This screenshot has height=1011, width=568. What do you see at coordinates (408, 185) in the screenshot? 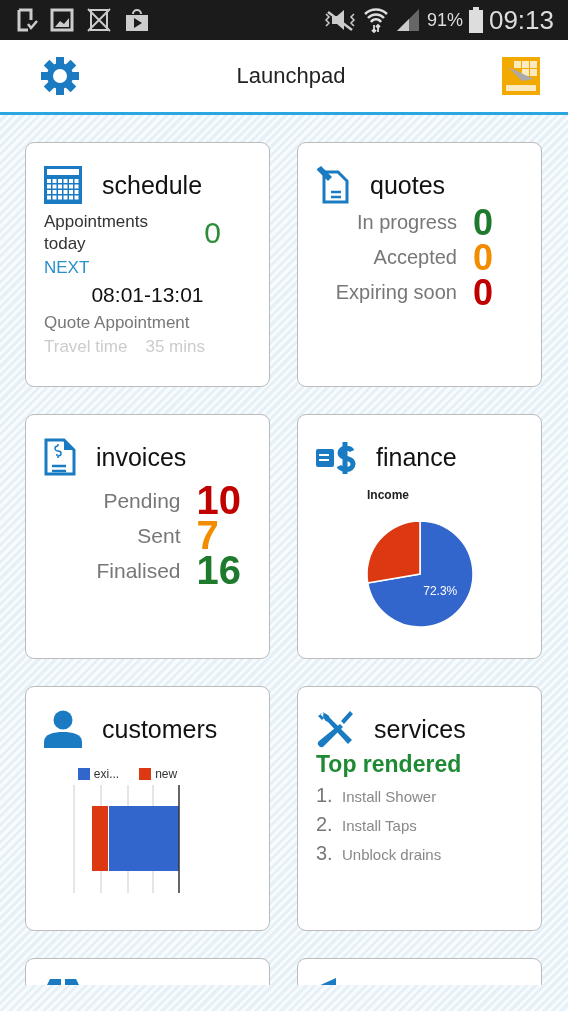
I see `tile-title: quotes` at bounding box center [408, 185].